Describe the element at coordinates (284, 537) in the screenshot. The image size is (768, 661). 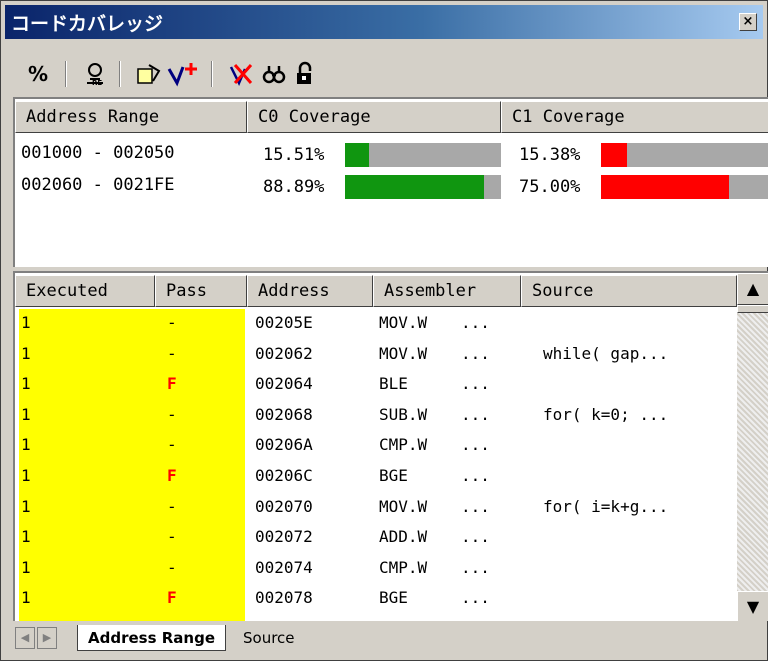
I see `address-cell: 002072` at that location.